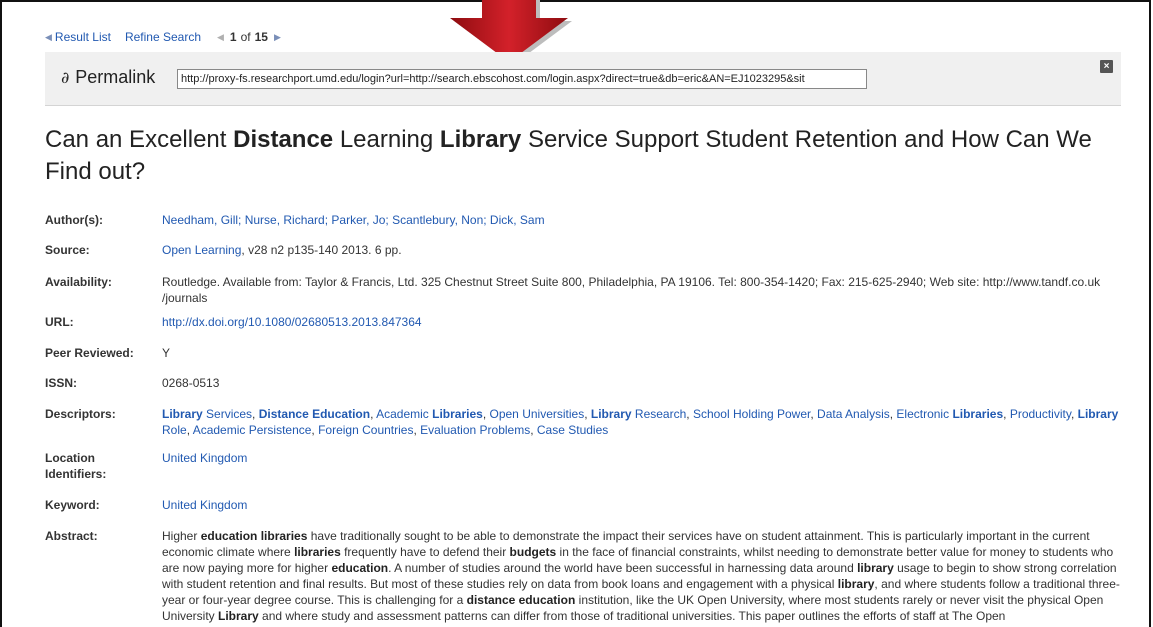  I want to click on source-label: Source:, so click(67, 250).